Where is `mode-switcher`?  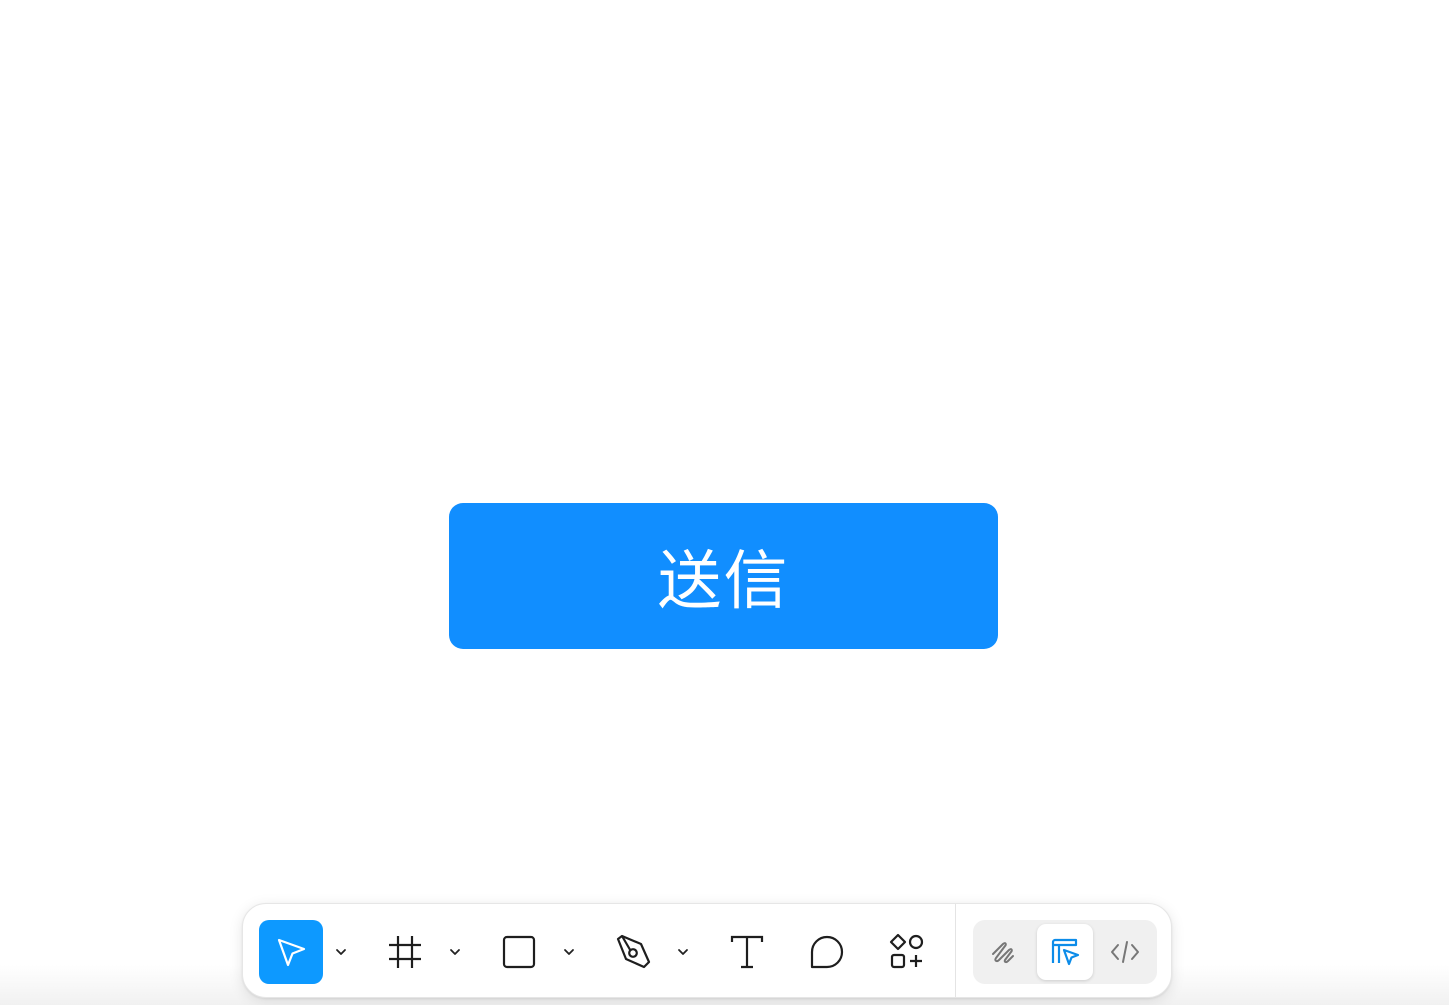
mode-switcher is located at coordinates (1065, 952).